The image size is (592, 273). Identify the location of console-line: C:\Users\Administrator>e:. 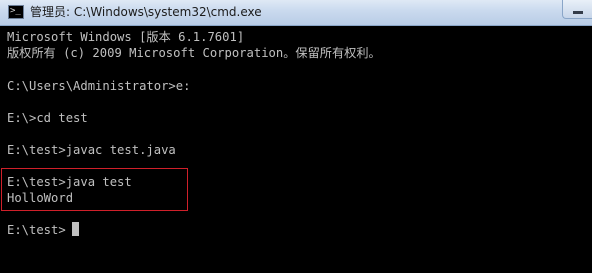
(99, 86).